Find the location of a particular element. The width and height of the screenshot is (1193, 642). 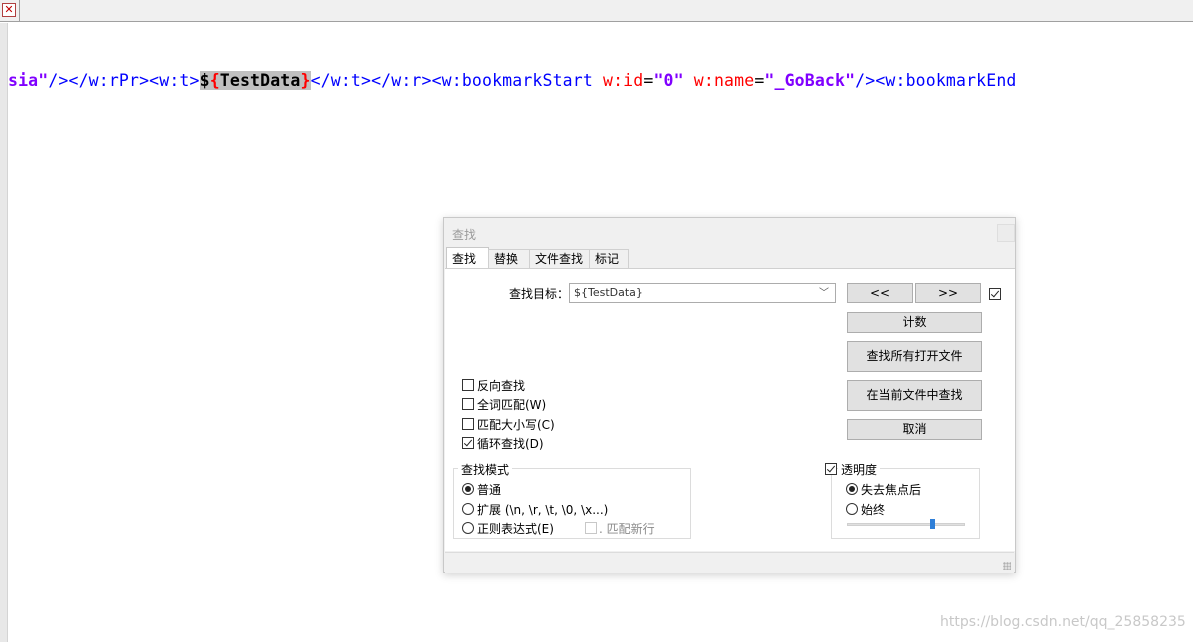

code-token: "_GoBack" is located at coordinates (810, 80).